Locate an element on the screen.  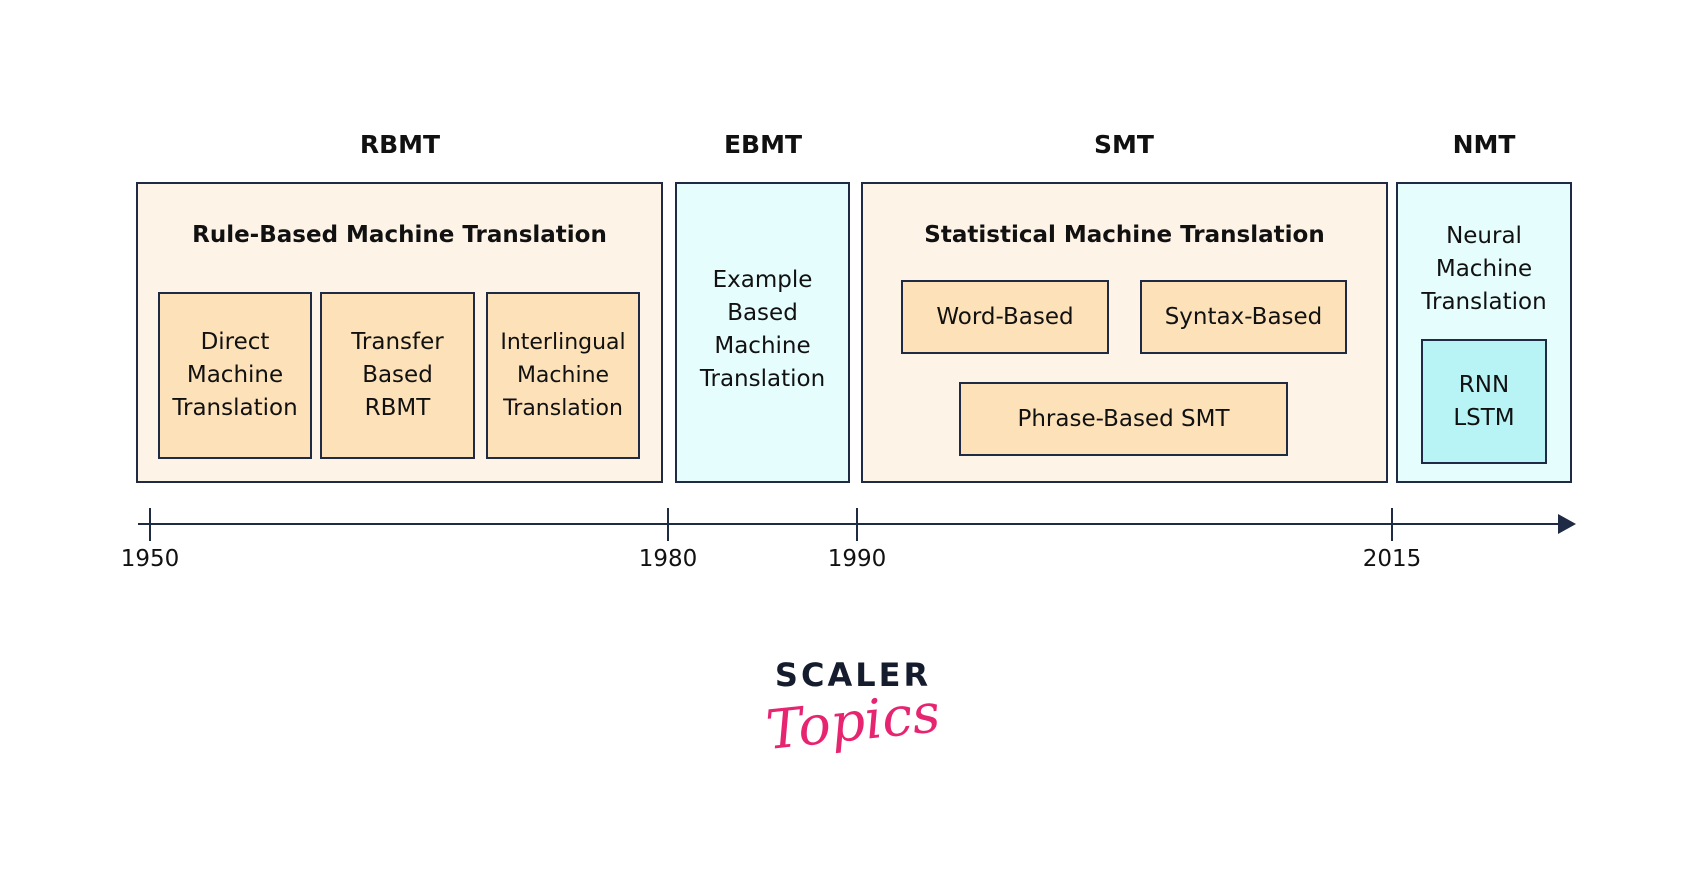
rnn-lstm-box: RNN LSTM is located at coordinates (1484, 401).